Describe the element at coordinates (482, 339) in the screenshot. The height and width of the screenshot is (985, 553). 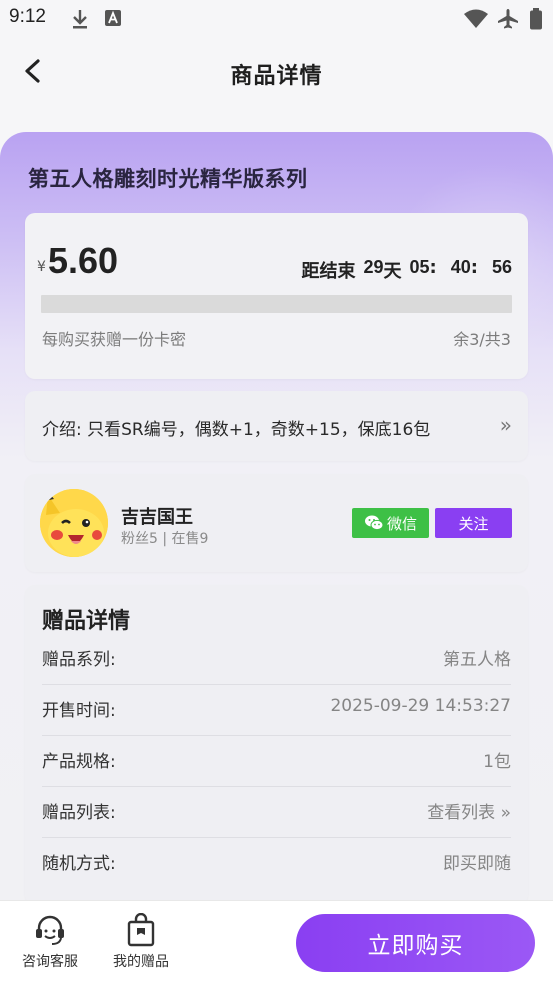
I see `stock-count: 余3/共3` at that location.